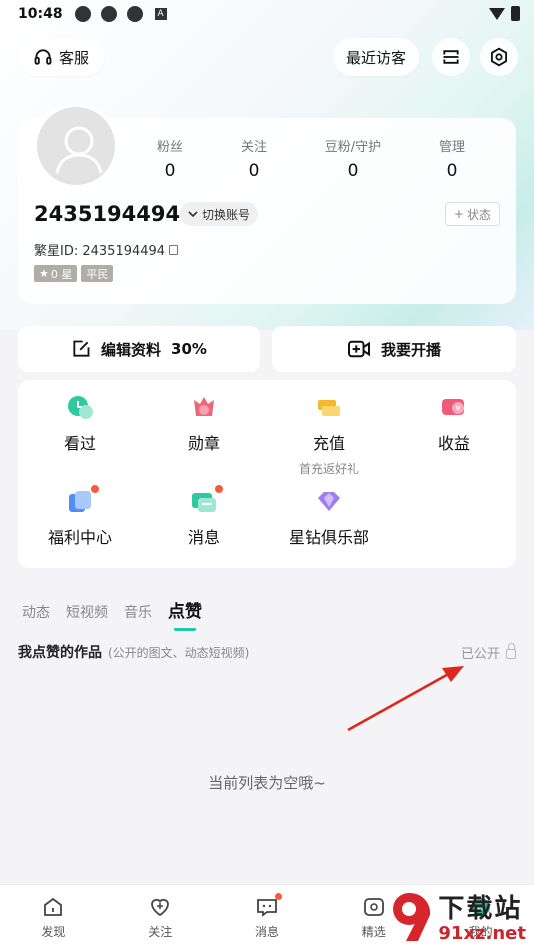 The height and width of the screenshot is (950, 534). I want to click on grid-label: 福利中心, so click(79, 537).